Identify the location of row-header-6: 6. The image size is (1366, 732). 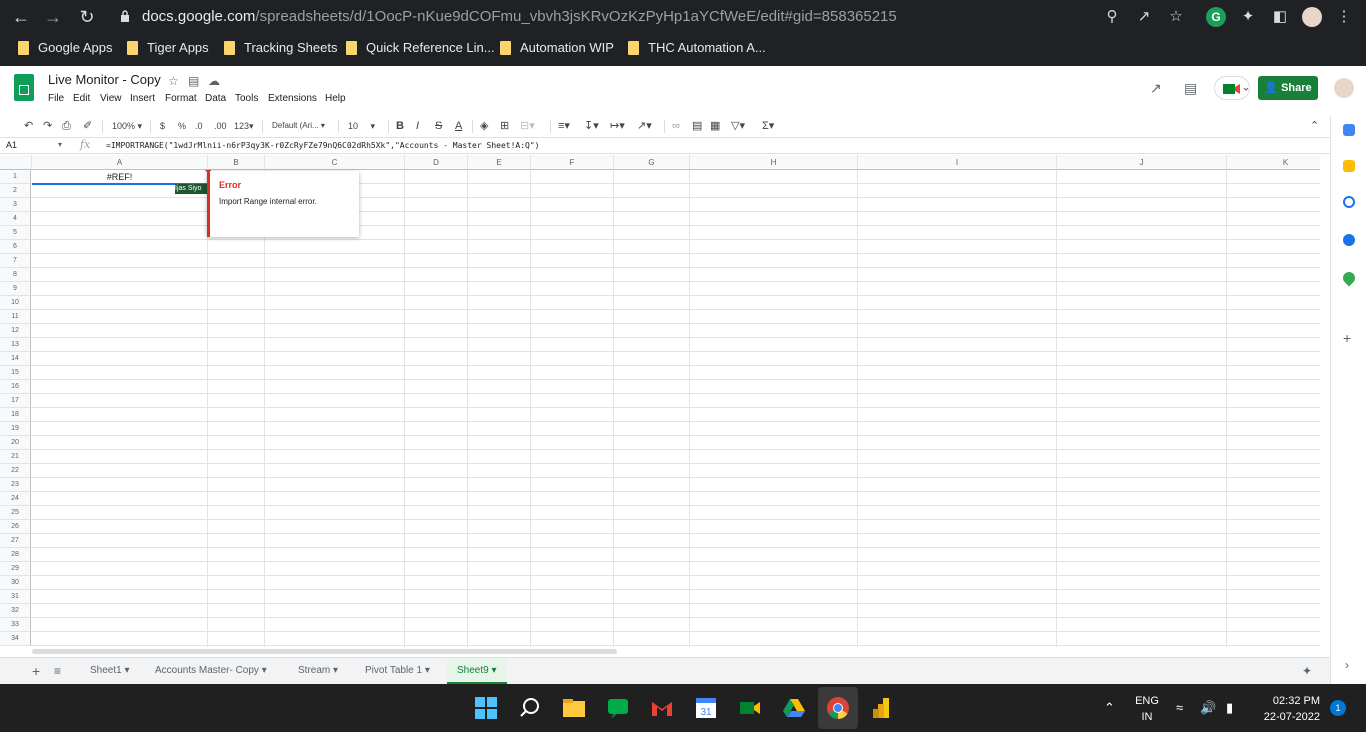
(15, 247).